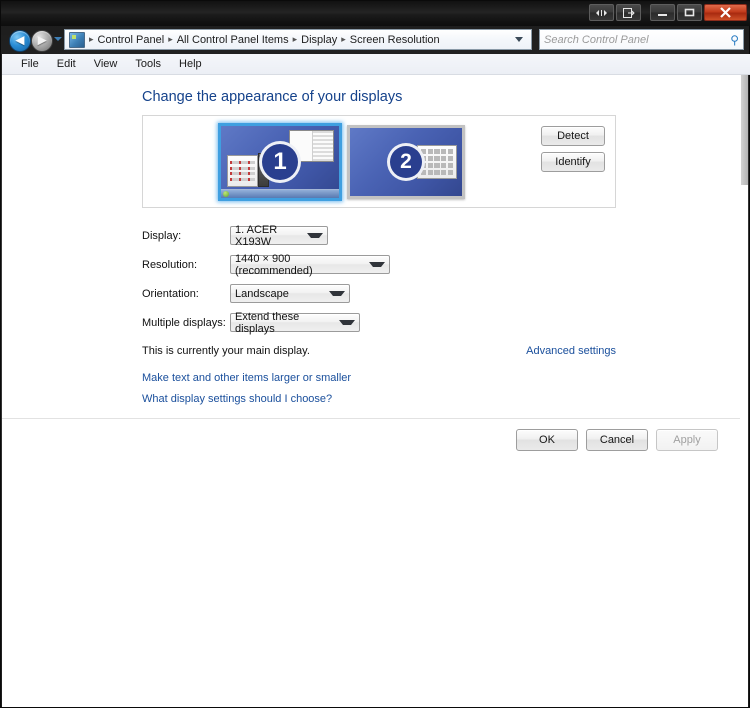  I want to click on apply-button: Apply, so click(687, 440).